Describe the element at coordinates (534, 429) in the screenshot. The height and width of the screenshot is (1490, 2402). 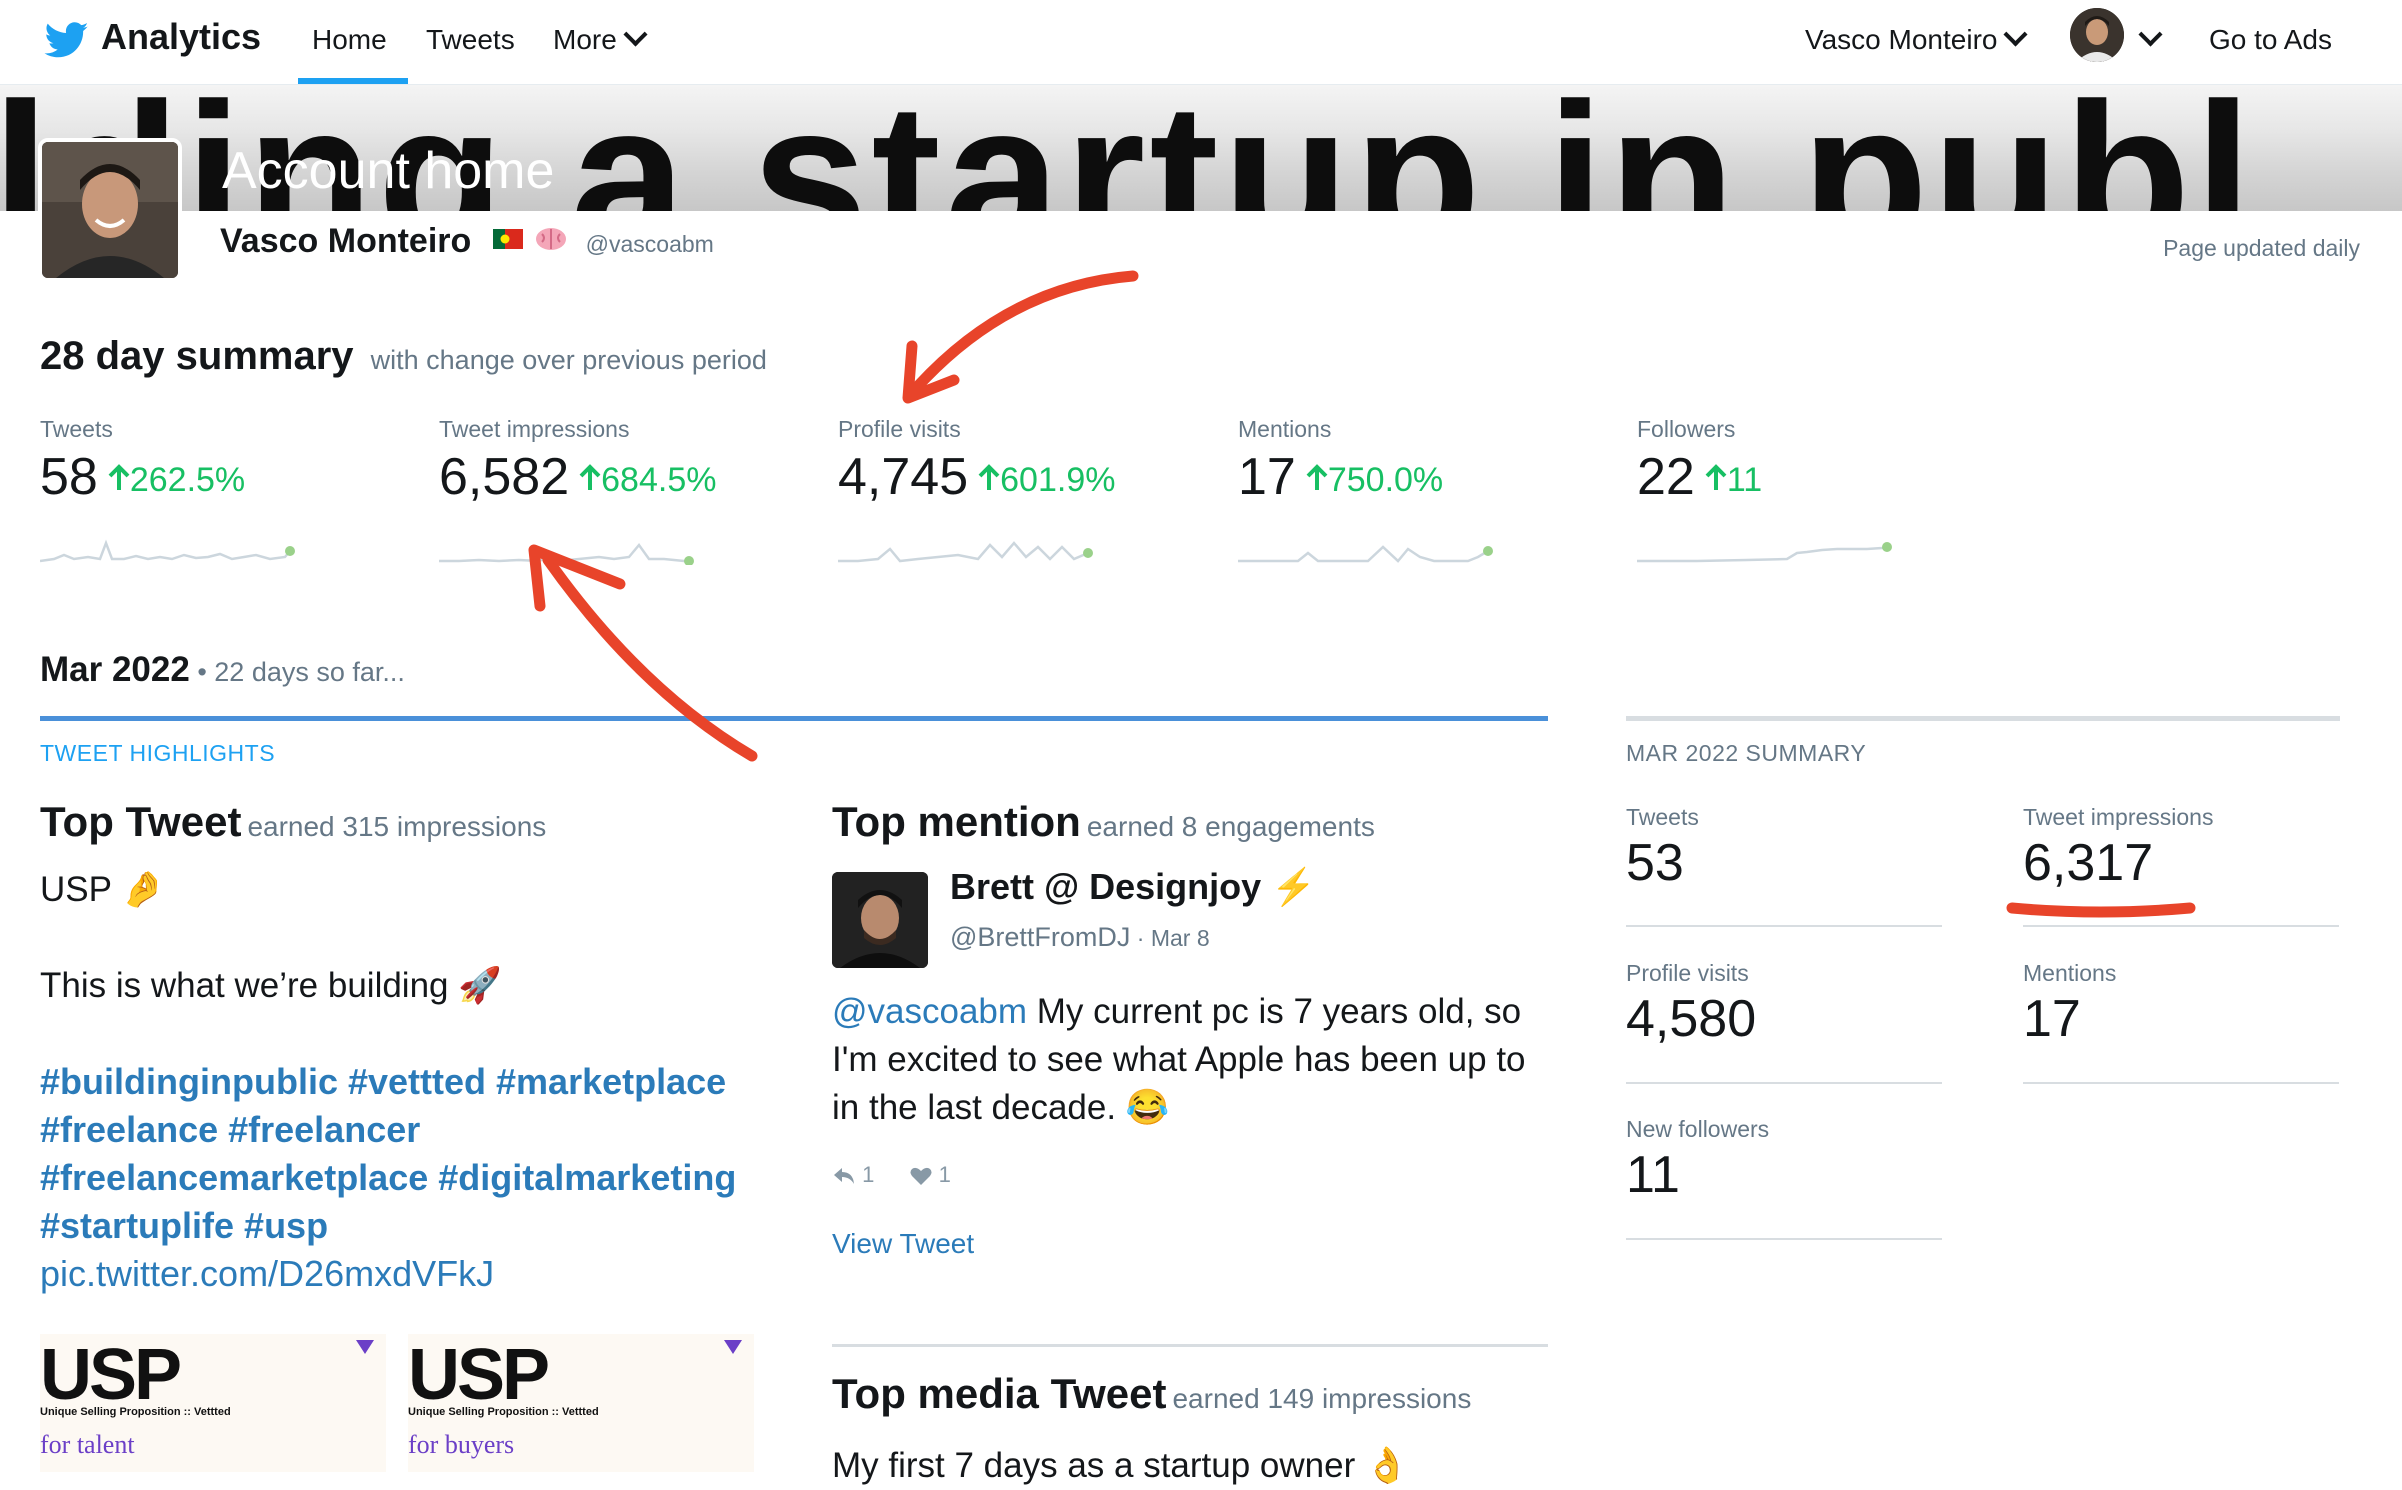
I see `metric-label: Tweet impressions` at that location.